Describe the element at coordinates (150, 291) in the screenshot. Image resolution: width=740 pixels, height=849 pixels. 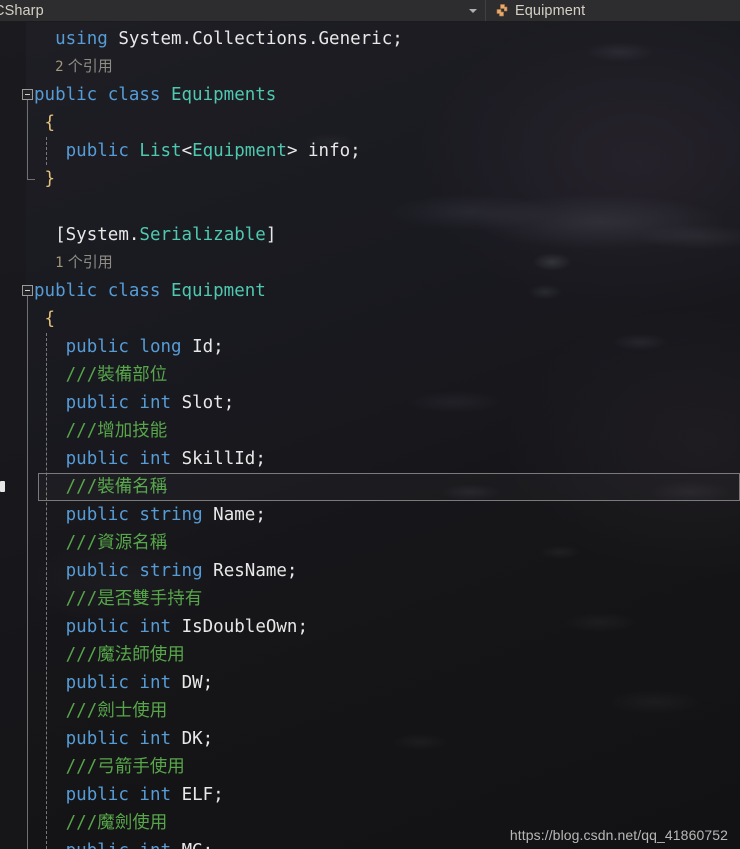
I see `code-line-text: public class Equipment` at that location.